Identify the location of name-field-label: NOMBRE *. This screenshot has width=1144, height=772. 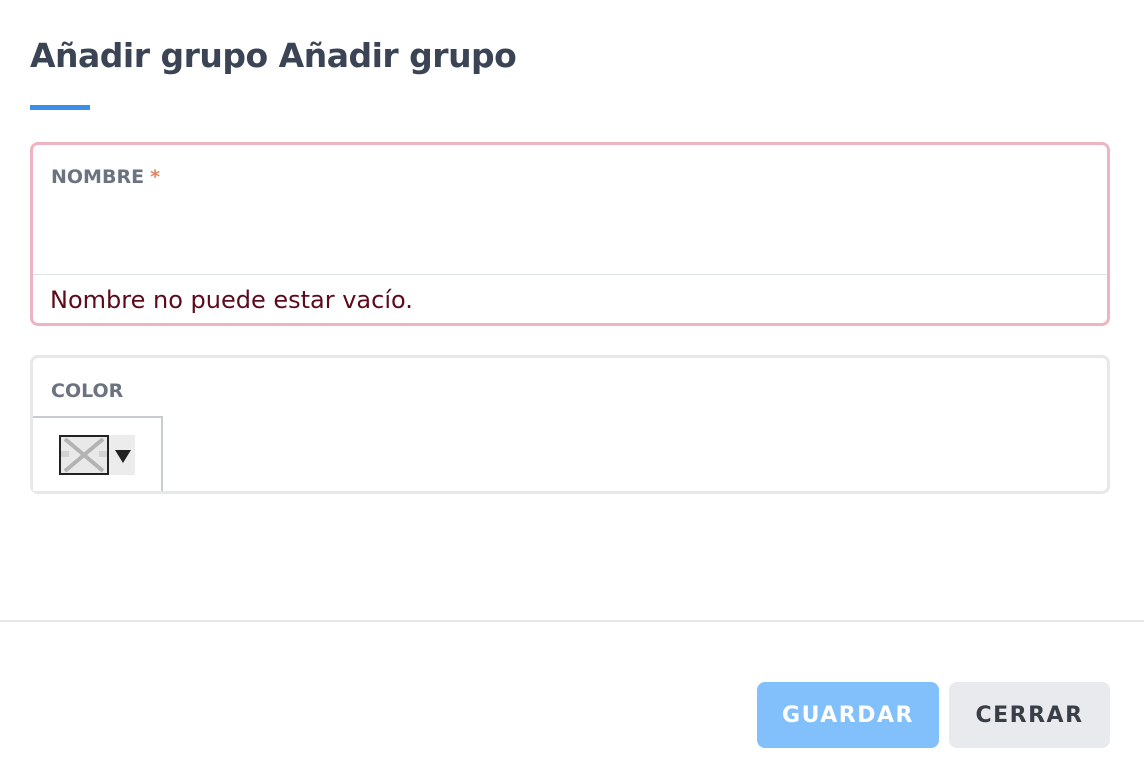
(105, 177).